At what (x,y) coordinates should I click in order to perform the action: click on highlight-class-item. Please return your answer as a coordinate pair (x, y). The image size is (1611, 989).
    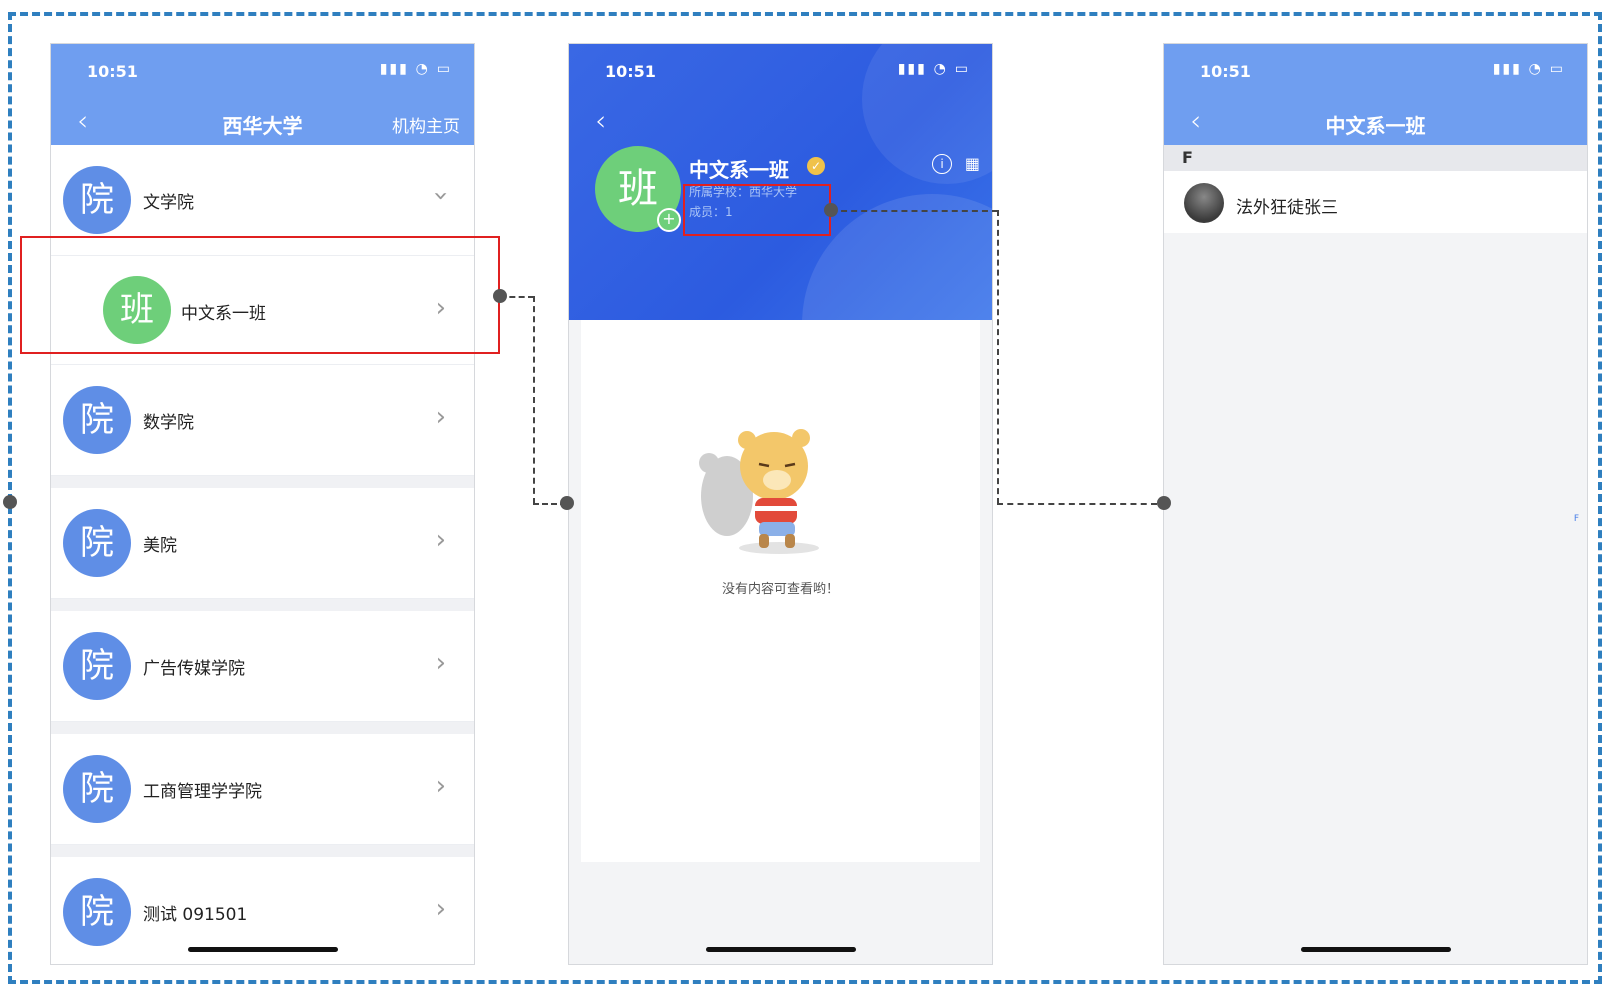
    Looking at the image, I should click on (260, 295).